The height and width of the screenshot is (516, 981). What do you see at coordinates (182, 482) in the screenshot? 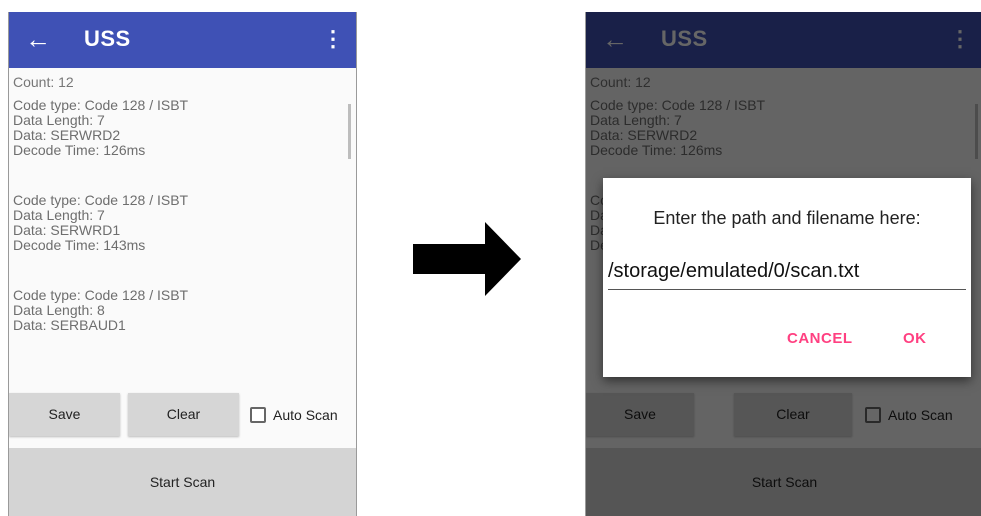
I see `start-scan-button: Start Scan` at bounding box center [182, 482].